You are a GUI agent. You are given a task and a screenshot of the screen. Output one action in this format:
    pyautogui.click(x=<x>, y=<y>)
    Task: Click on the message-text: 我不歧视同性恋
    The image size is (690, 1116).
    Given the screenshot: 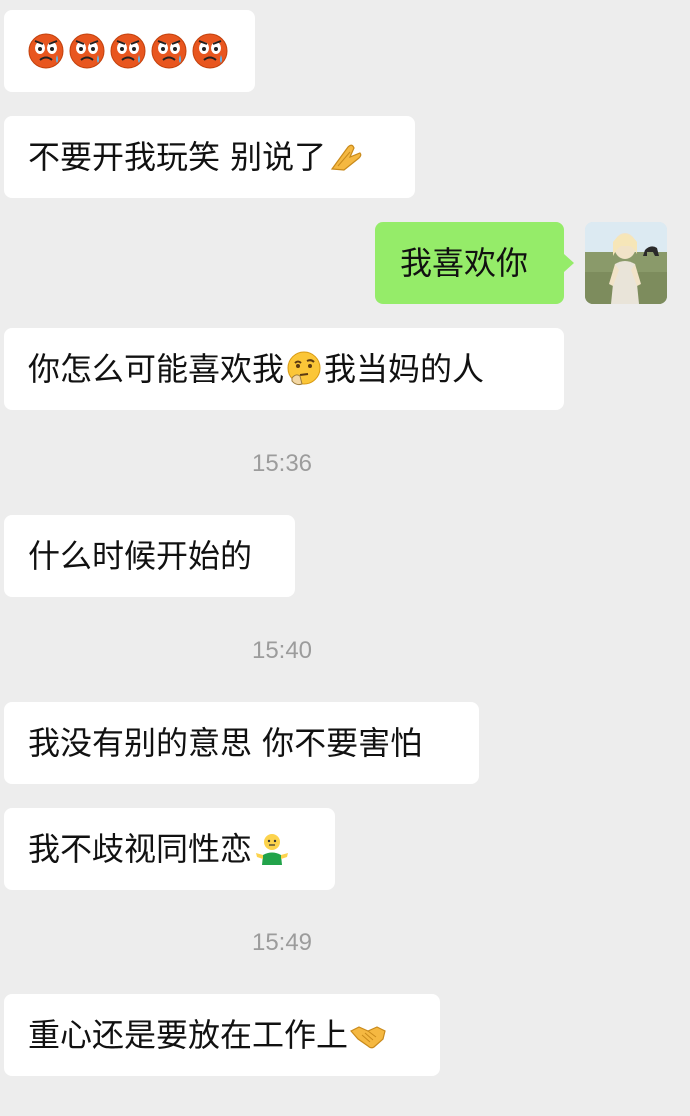 What is the action you would take?
    pyautogui.click(x=140, y=849)
    